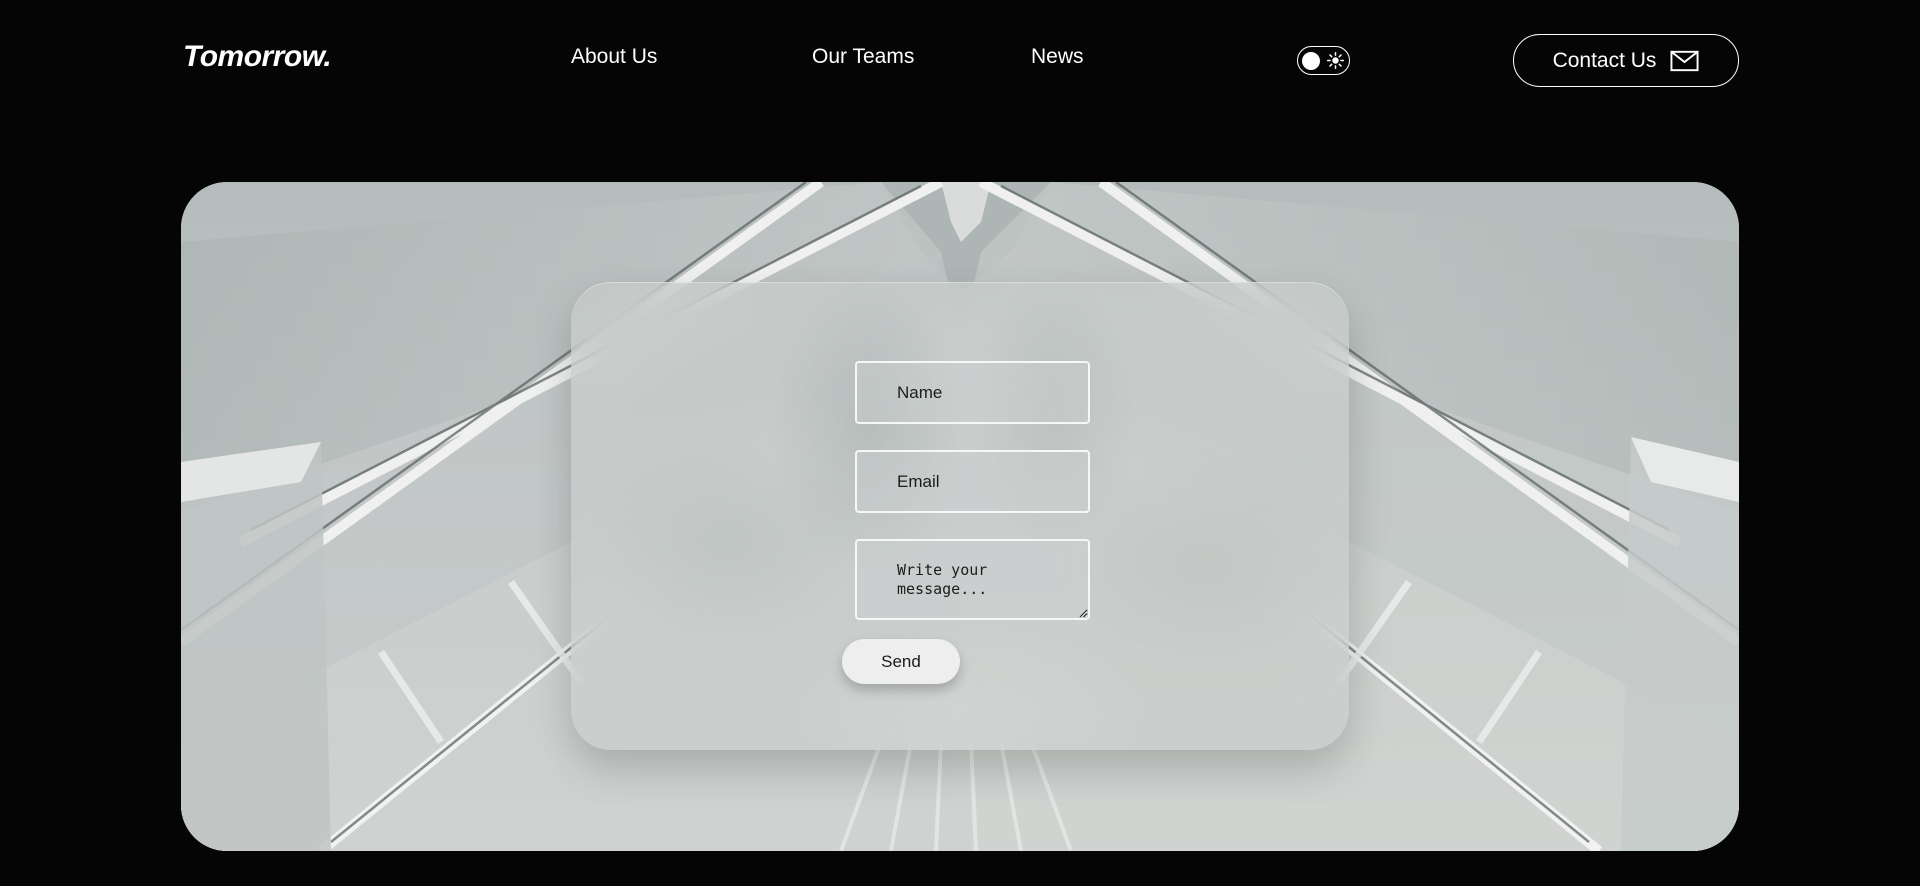 The height and width of the screenshot is (886, 1920). I want to click on contact-us-label: Contact Us, so click(1604, 60).